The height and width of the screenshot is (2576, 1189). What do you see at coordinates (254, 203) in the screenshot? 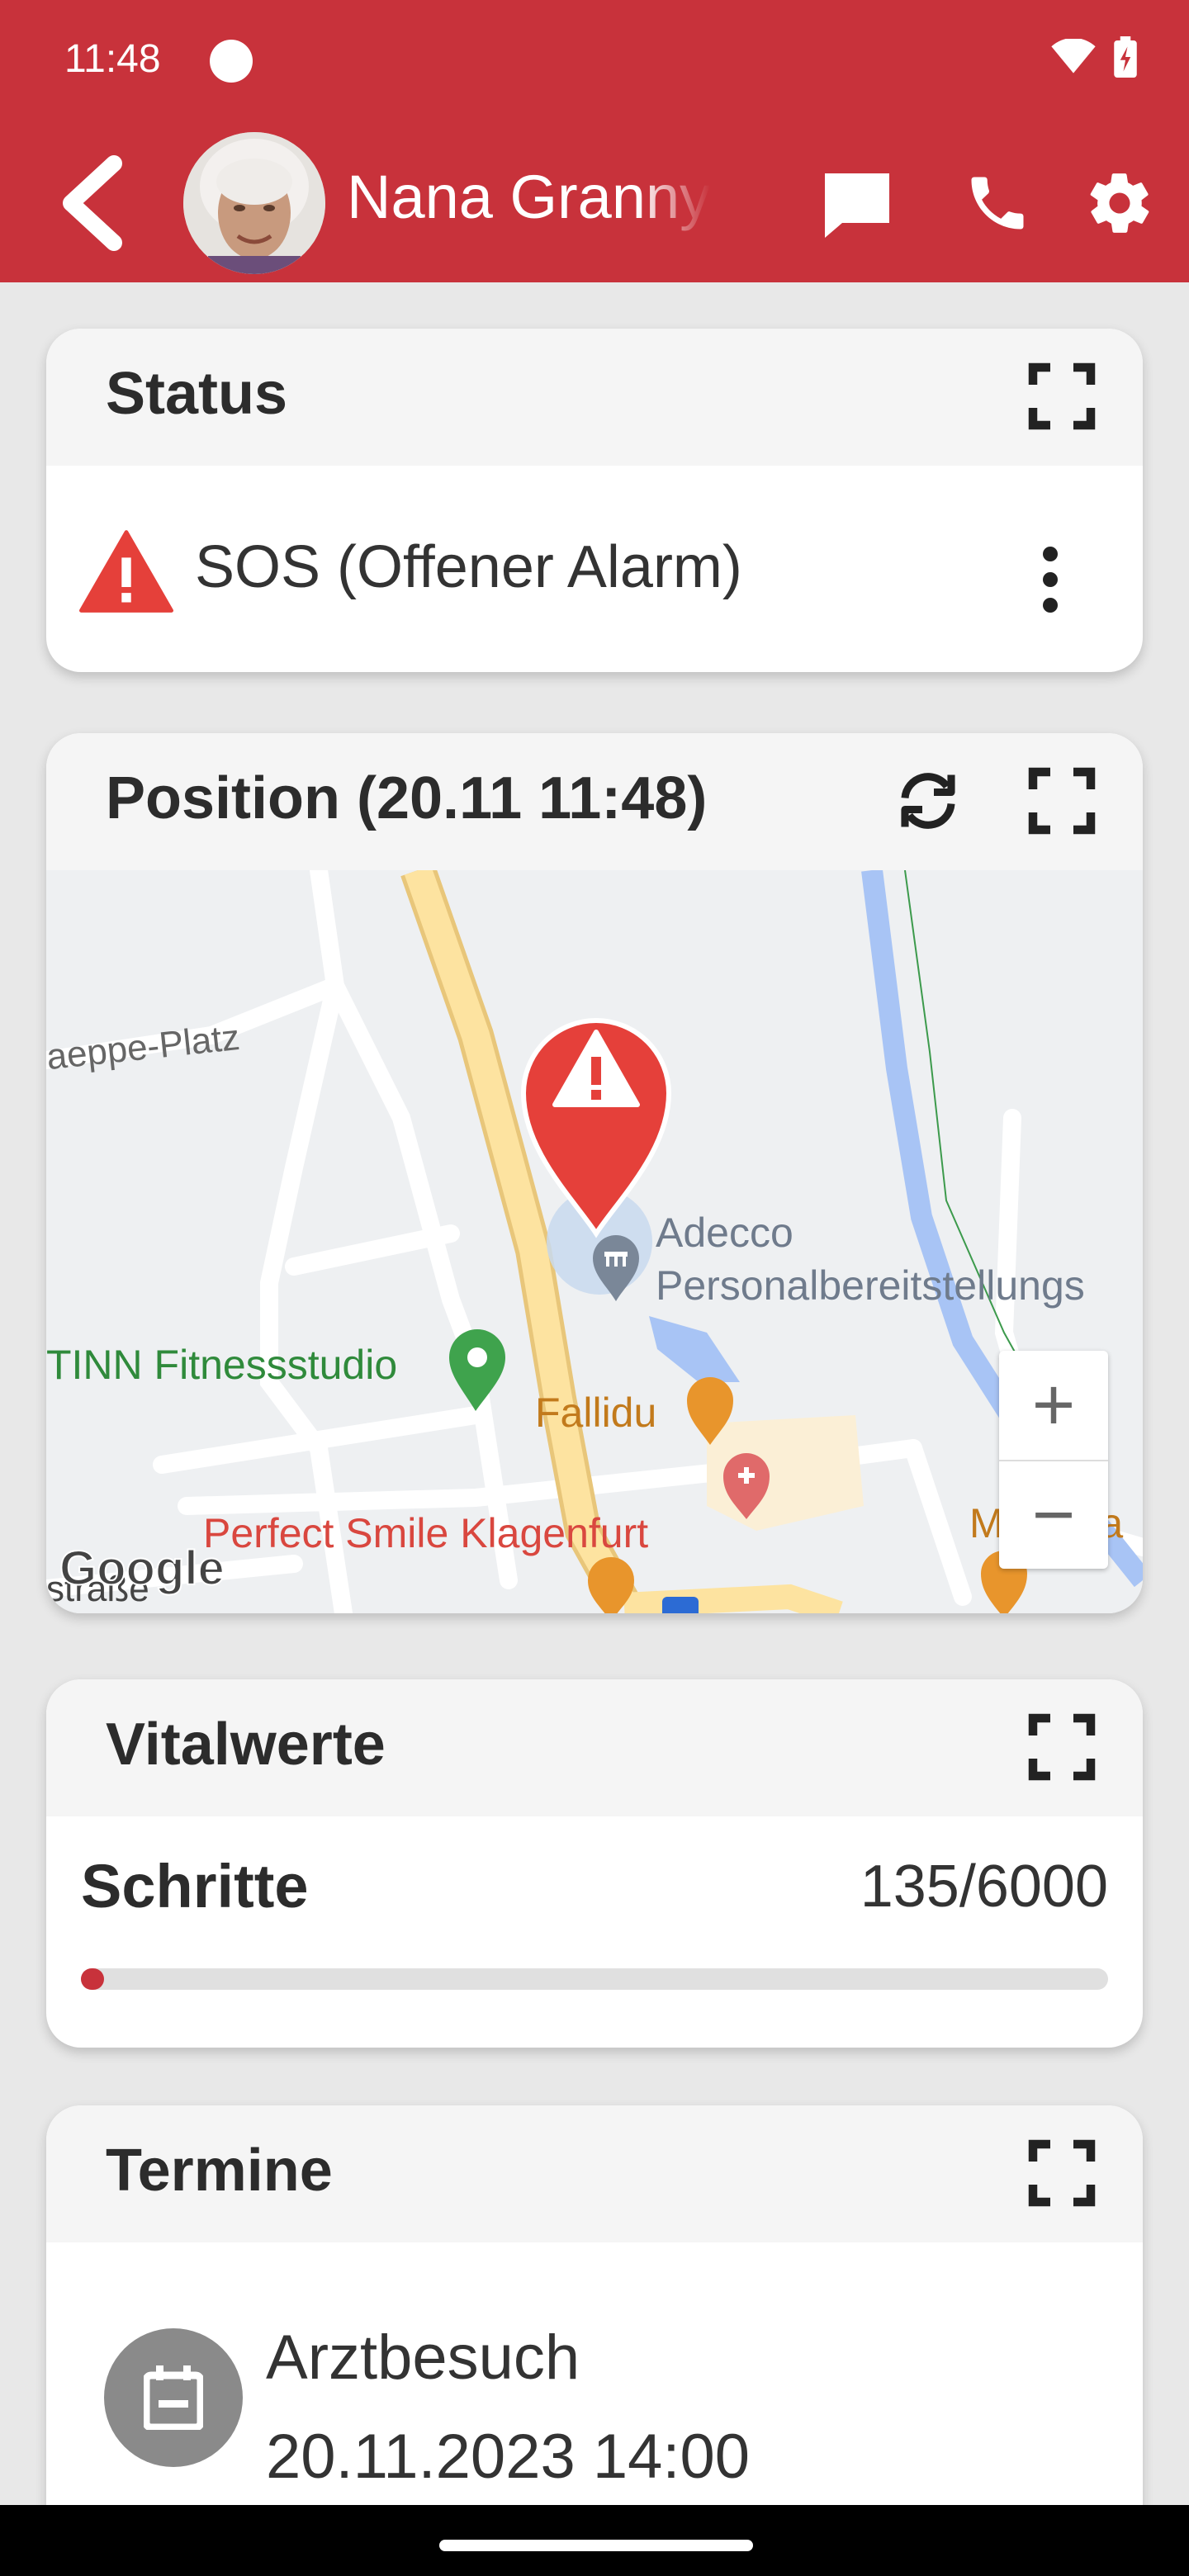
I see `avatar` at bounding box center [254, 203].